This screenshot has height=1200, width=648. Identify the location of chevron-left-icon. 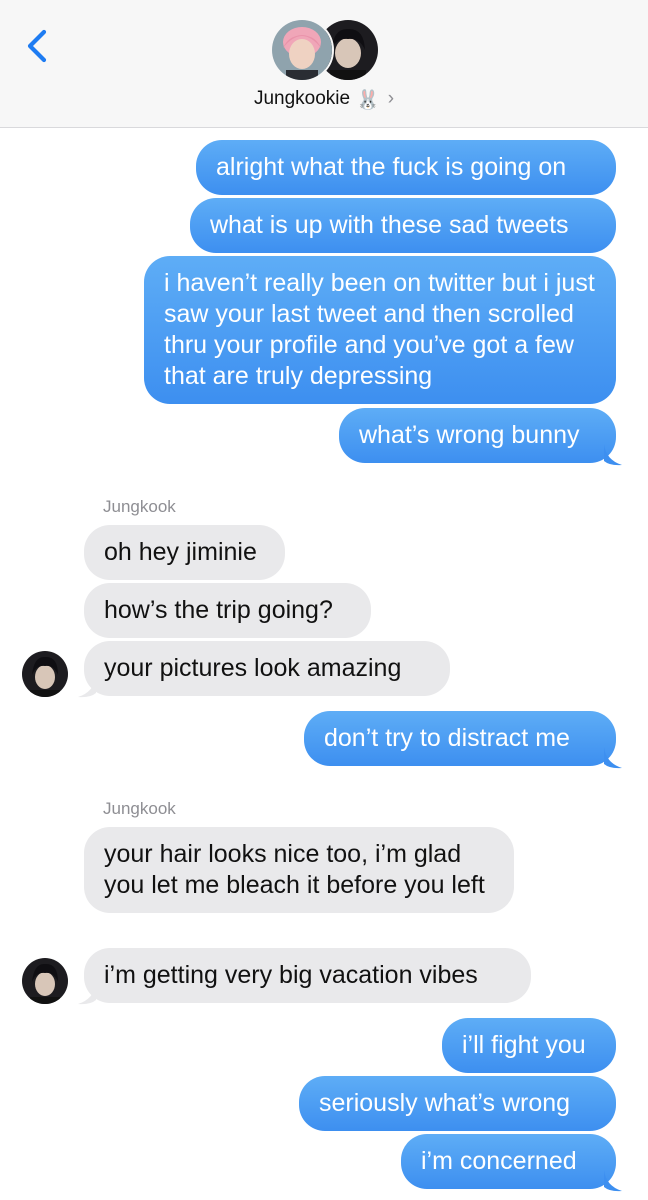
(37, 46).